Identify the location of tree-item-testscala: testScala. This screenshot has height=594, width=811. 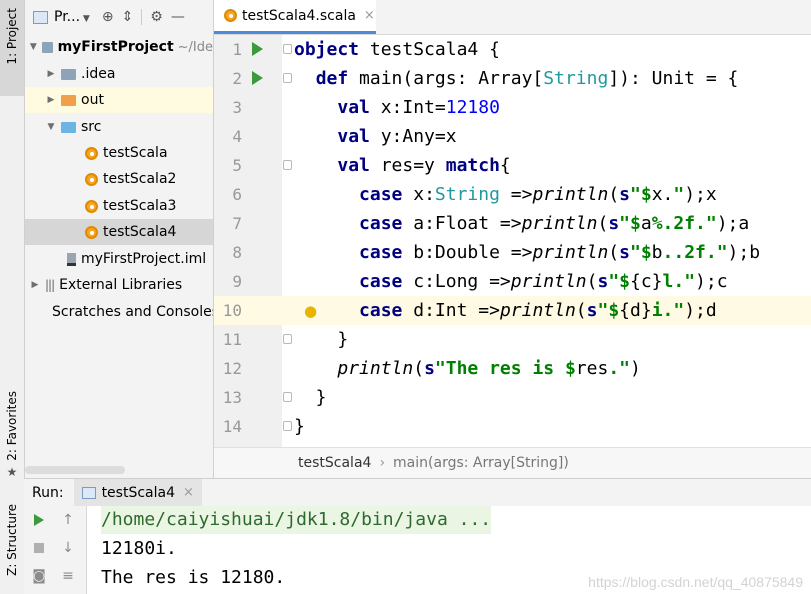
(119, 153).